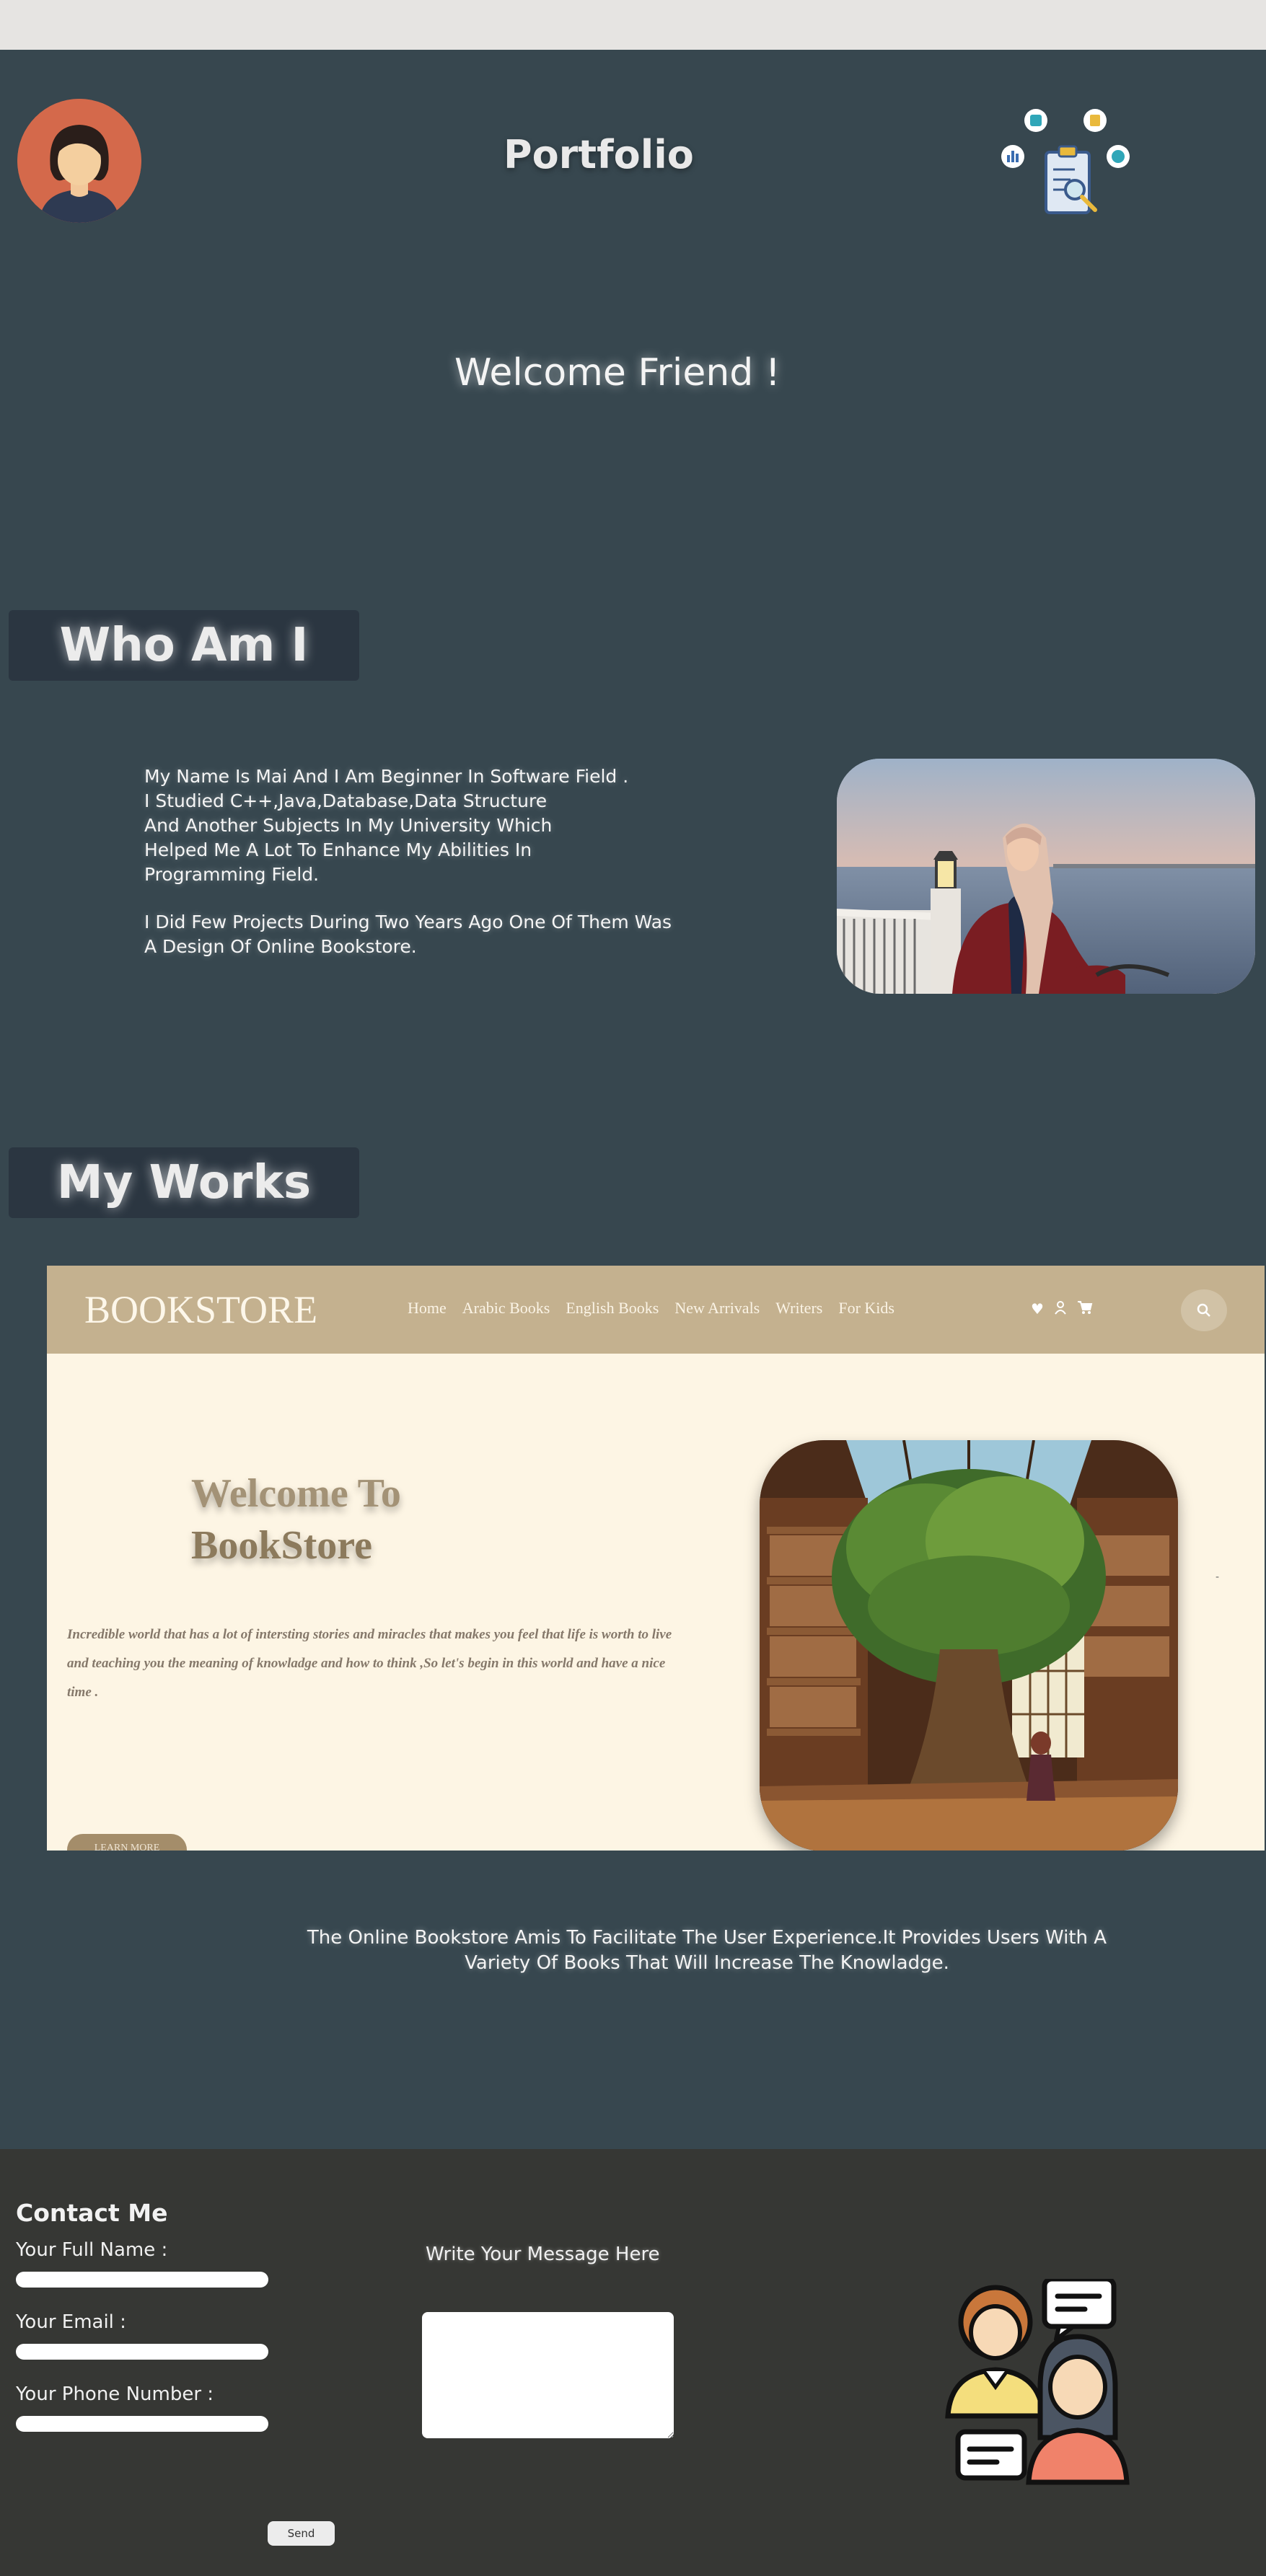  I want to click on bookstore-logo: BOOKSTORE, so click(200, 1309).